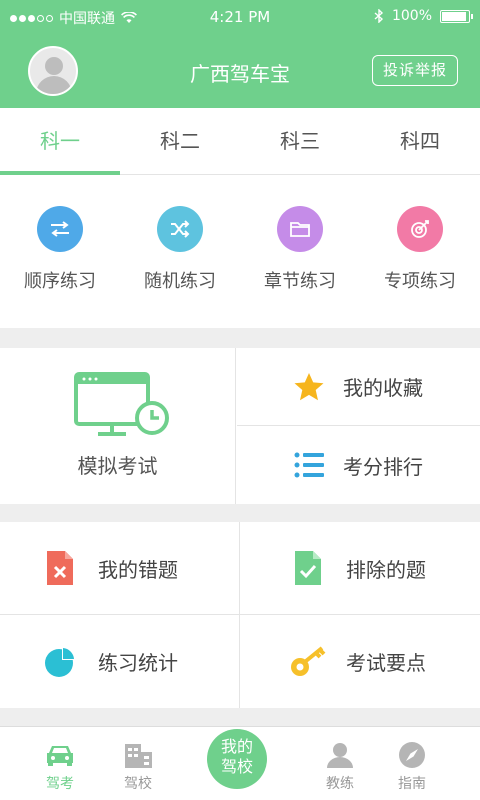 The height and width of the screenshot is (800, 480). What do you see at coordinates (309, 465) in the screenshot?
I see `list-icon` at bounding box center [309, 465].